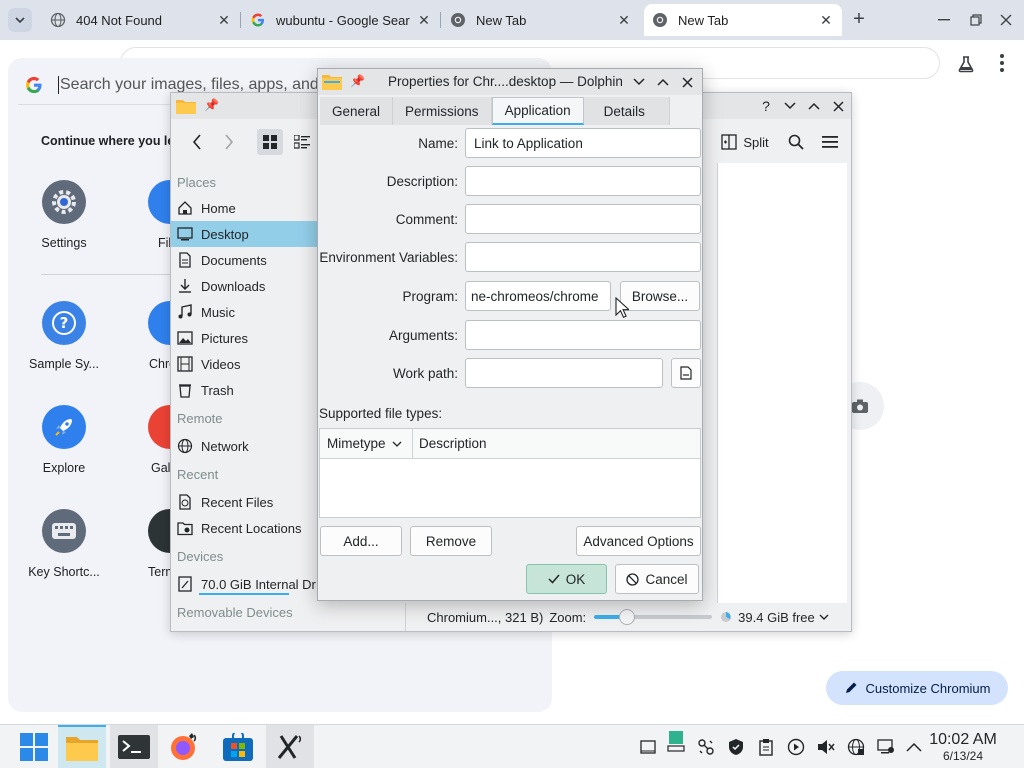  Describe the element at coordinates (258, 584) in the screenshot. I see `place-label: 70.0 GiB Internal Dr` at that location.